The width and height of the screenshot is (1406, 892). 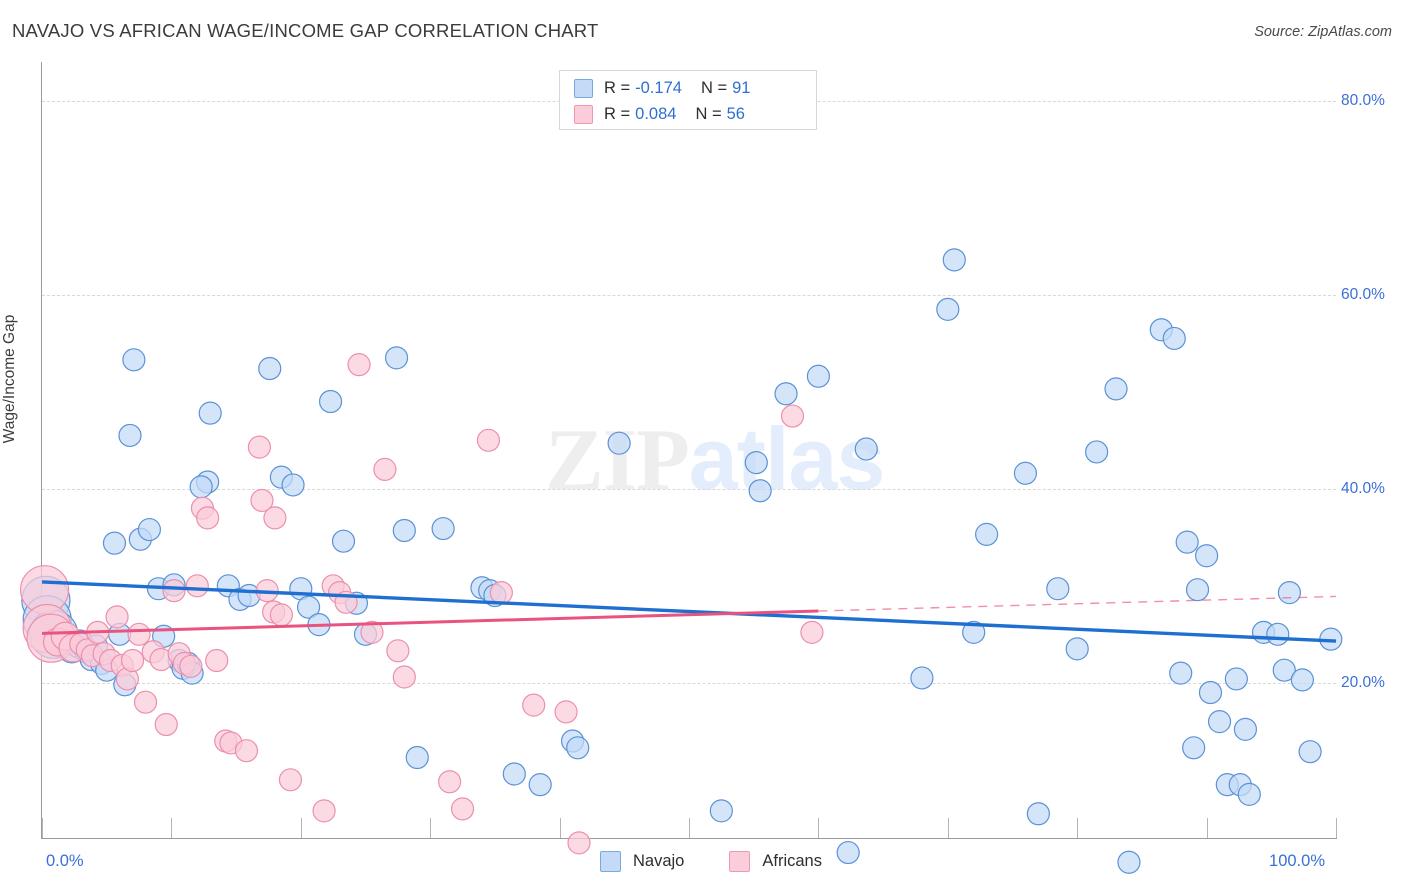 I want to click on x-axis-tick-label: 100.0%, so click(x=1297, y=861).